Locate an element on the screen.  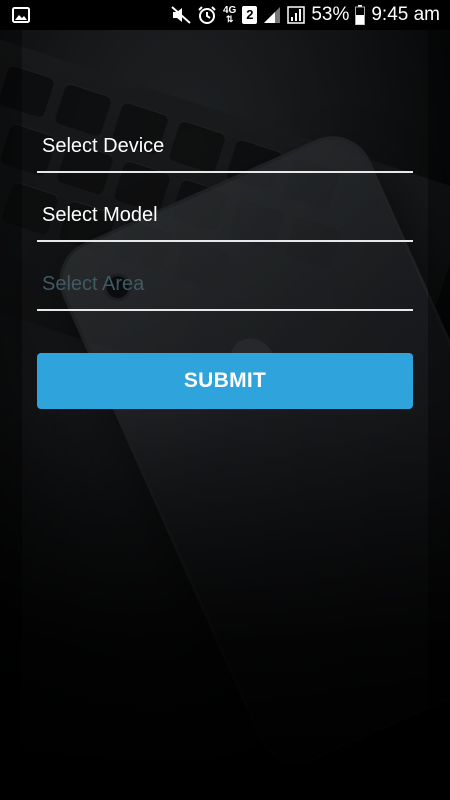
select-device-field: Select Device is located at coordinates (225, 145).